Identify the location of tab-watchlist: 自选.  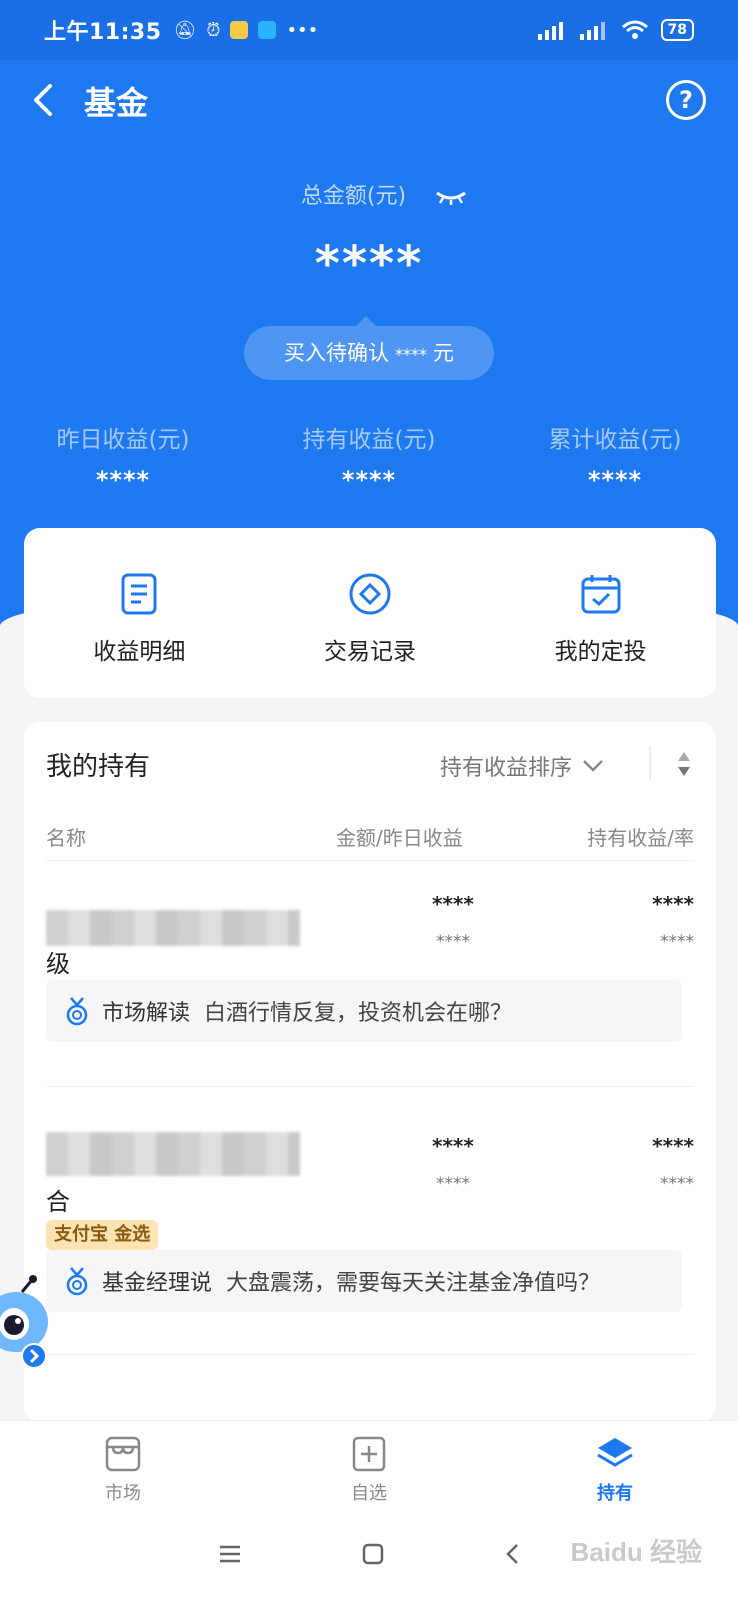
(369, 1466).